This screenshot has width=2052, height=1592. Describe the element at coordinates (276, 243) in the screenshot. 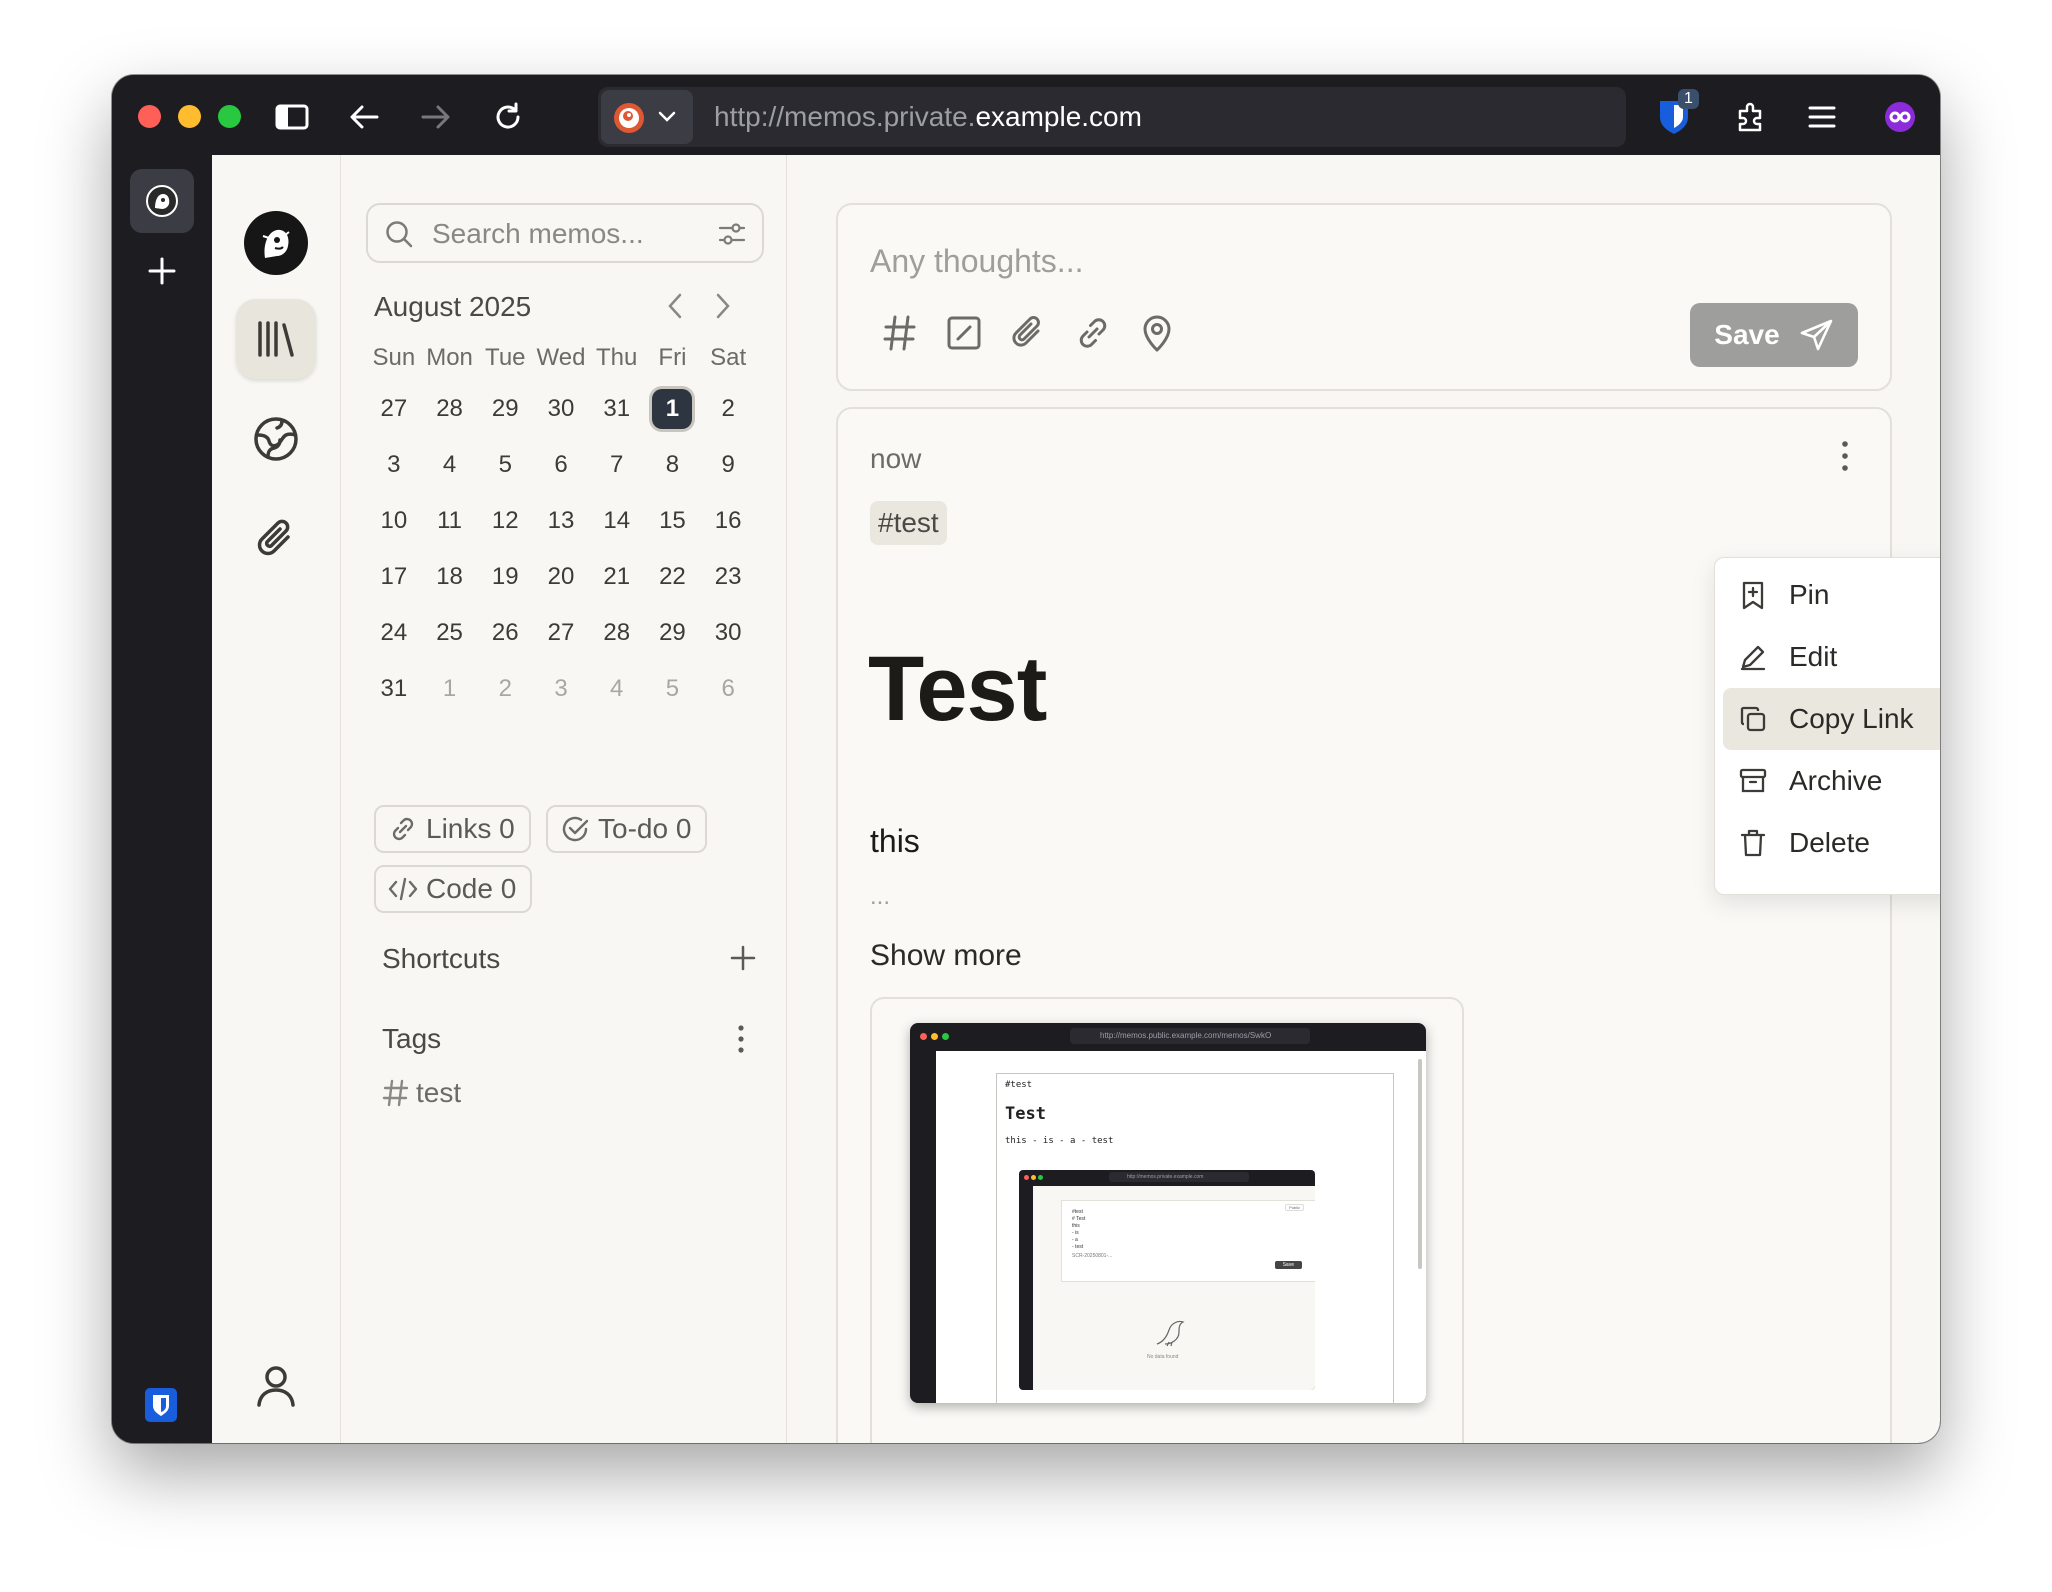

I see `app-logo` at that location.